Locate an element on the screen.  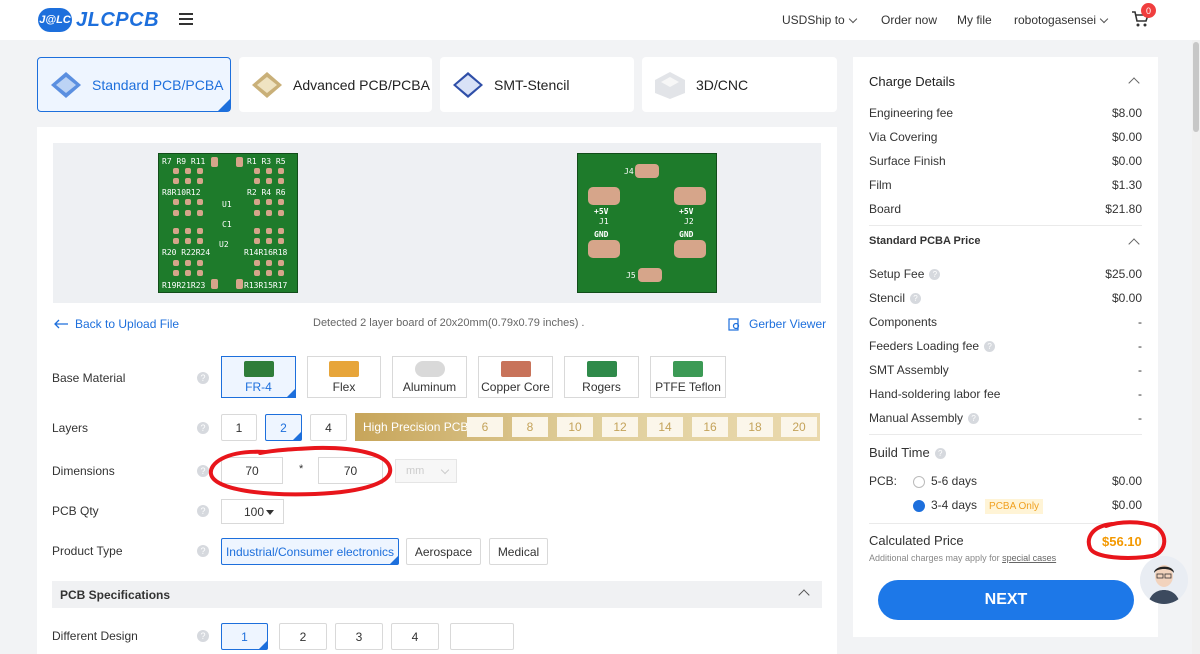
build-option: 5-6 days is located at coordinates (945, 481).